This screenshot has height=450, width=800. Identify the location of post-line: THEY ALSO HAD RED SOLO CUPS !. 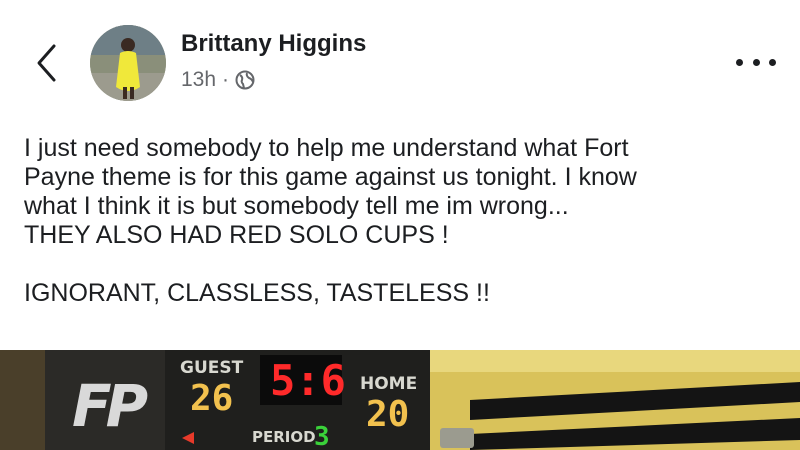
(236, 235).